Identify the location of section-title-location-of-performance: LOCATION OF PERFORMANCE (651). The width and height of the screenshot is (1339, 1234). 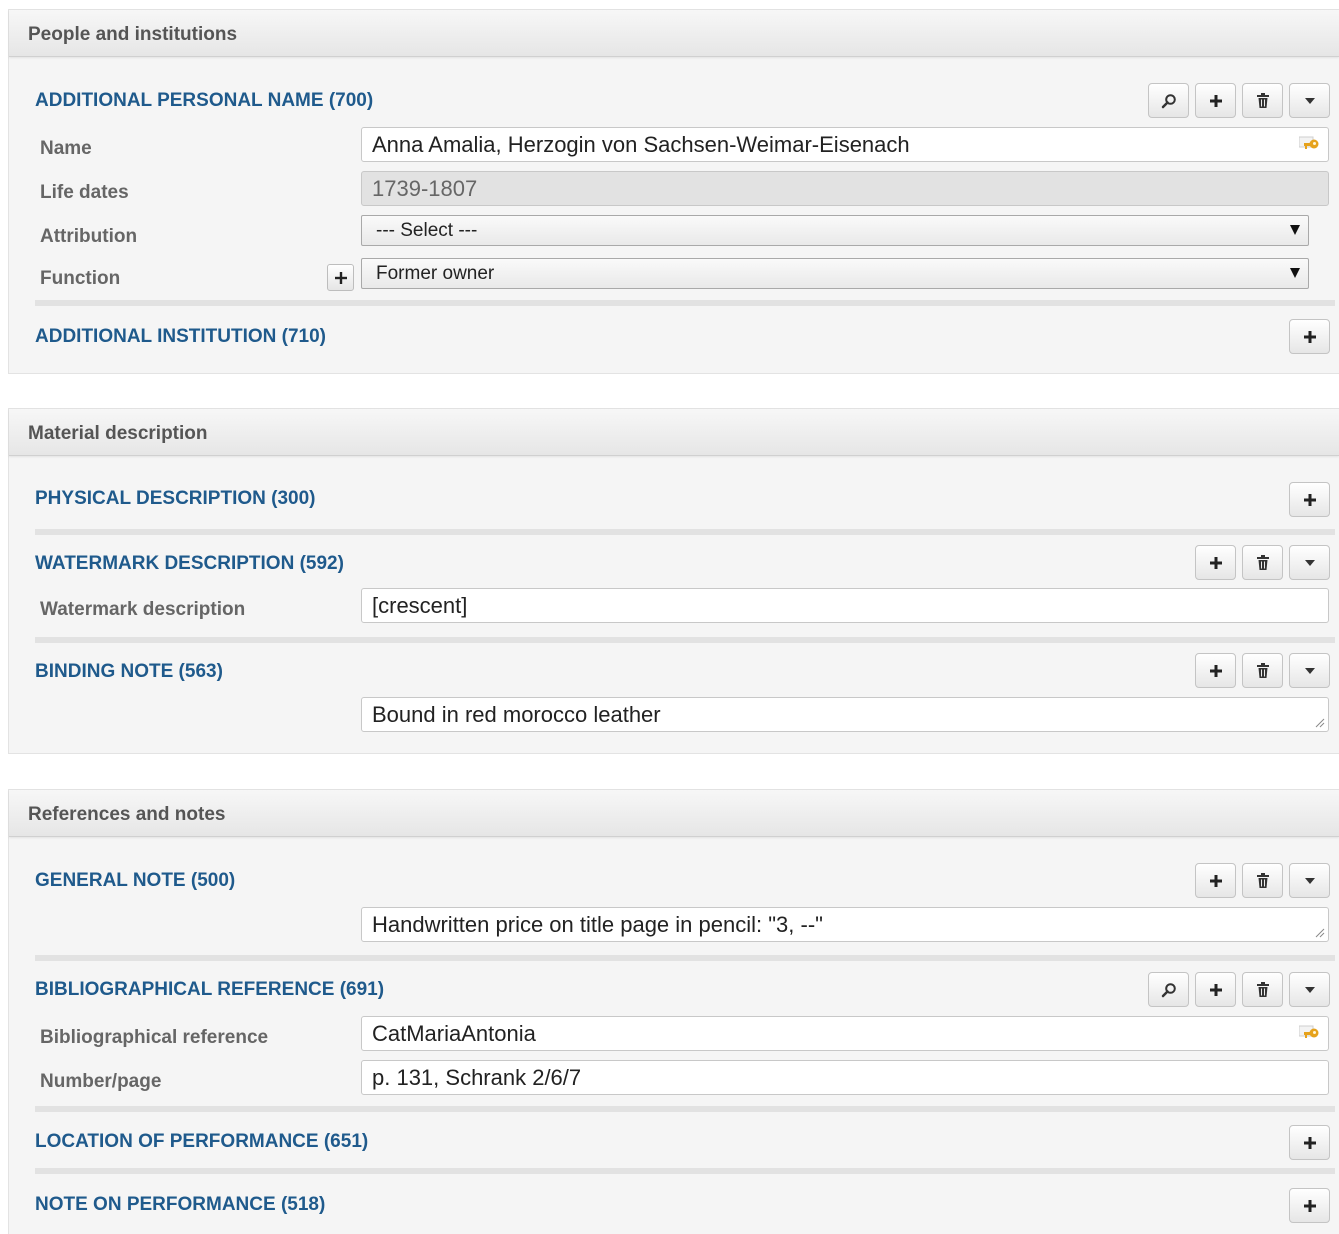
(202, 1141).